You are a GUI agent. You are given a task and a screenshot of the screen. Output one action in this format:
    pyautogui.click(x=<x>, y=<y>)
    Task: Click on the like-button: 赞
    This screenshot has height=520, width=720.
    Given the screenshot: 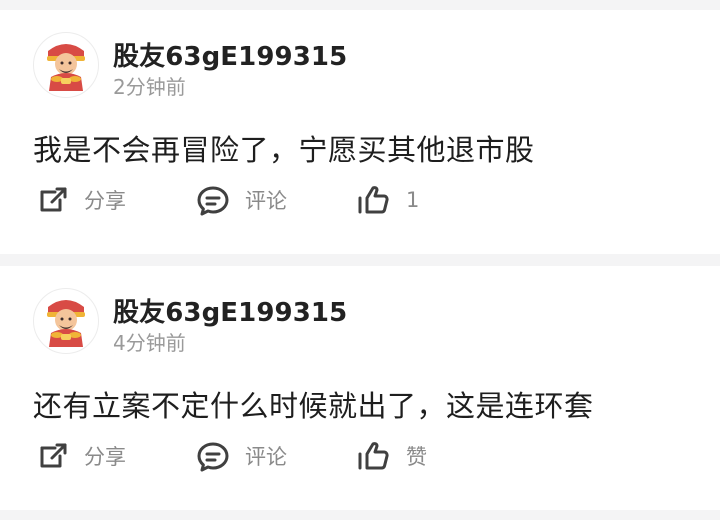 What is the action you would take?
    pyautogui.click(x=391, y=456)
    